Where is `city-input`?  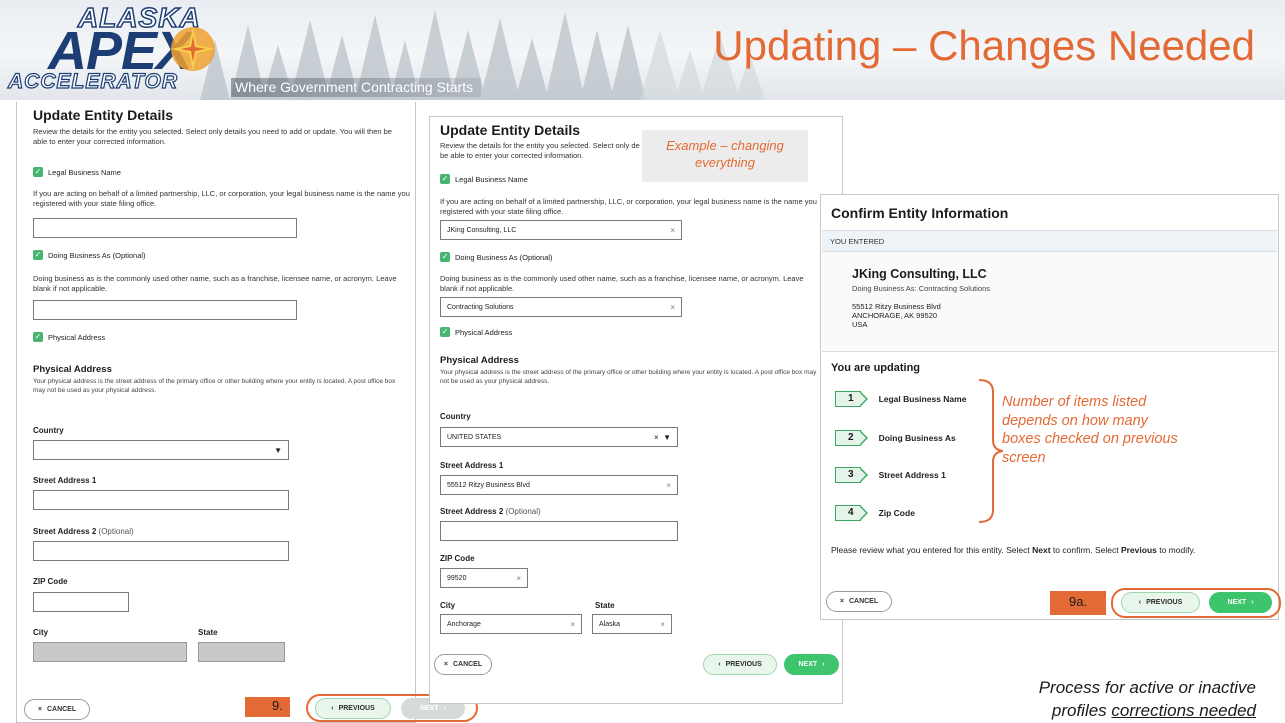 city-input is located at coordinates (110, 652).